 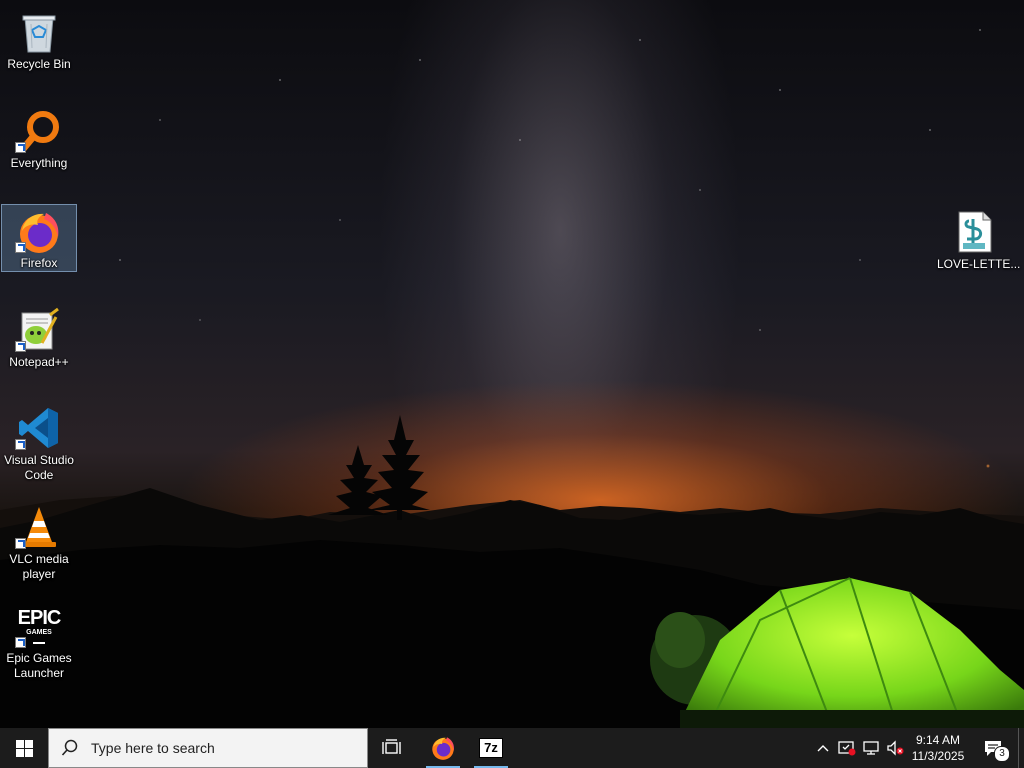 What do you see at coordinates (993, 748) in the screenshot?
I see `action-center-button: 3` at bounding box center [993, 748].